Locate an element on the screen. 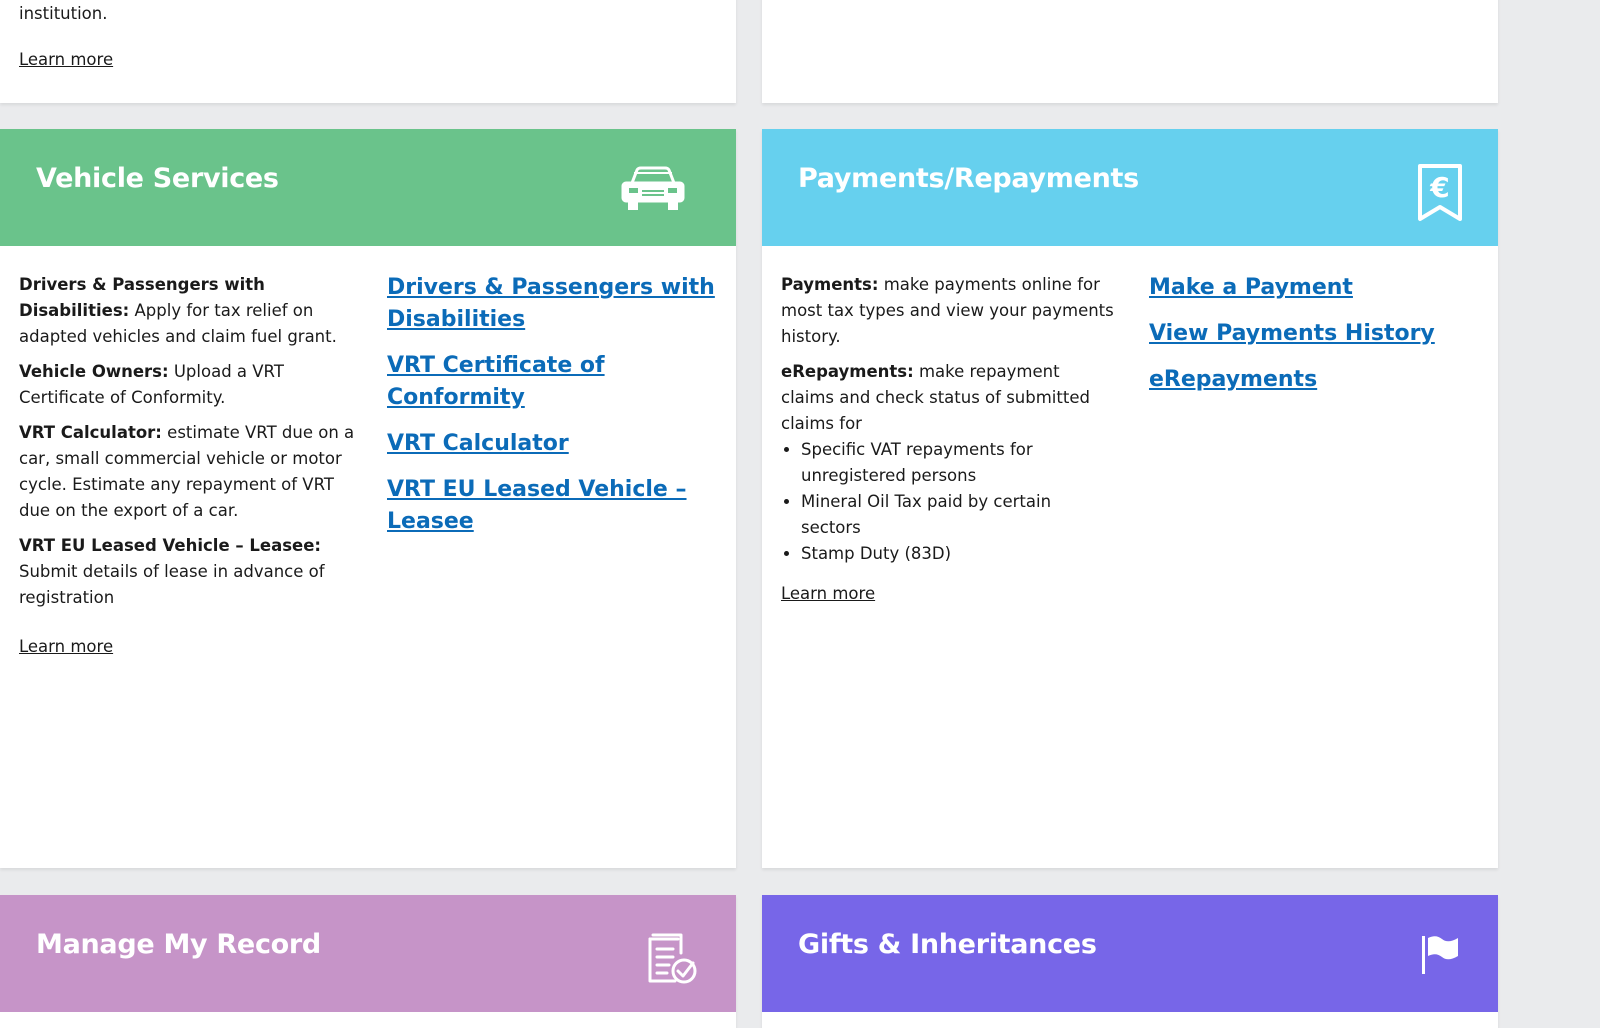 This screenshot has width=1600, height=1028. flag-icon is located at coordinates (1440, 955).